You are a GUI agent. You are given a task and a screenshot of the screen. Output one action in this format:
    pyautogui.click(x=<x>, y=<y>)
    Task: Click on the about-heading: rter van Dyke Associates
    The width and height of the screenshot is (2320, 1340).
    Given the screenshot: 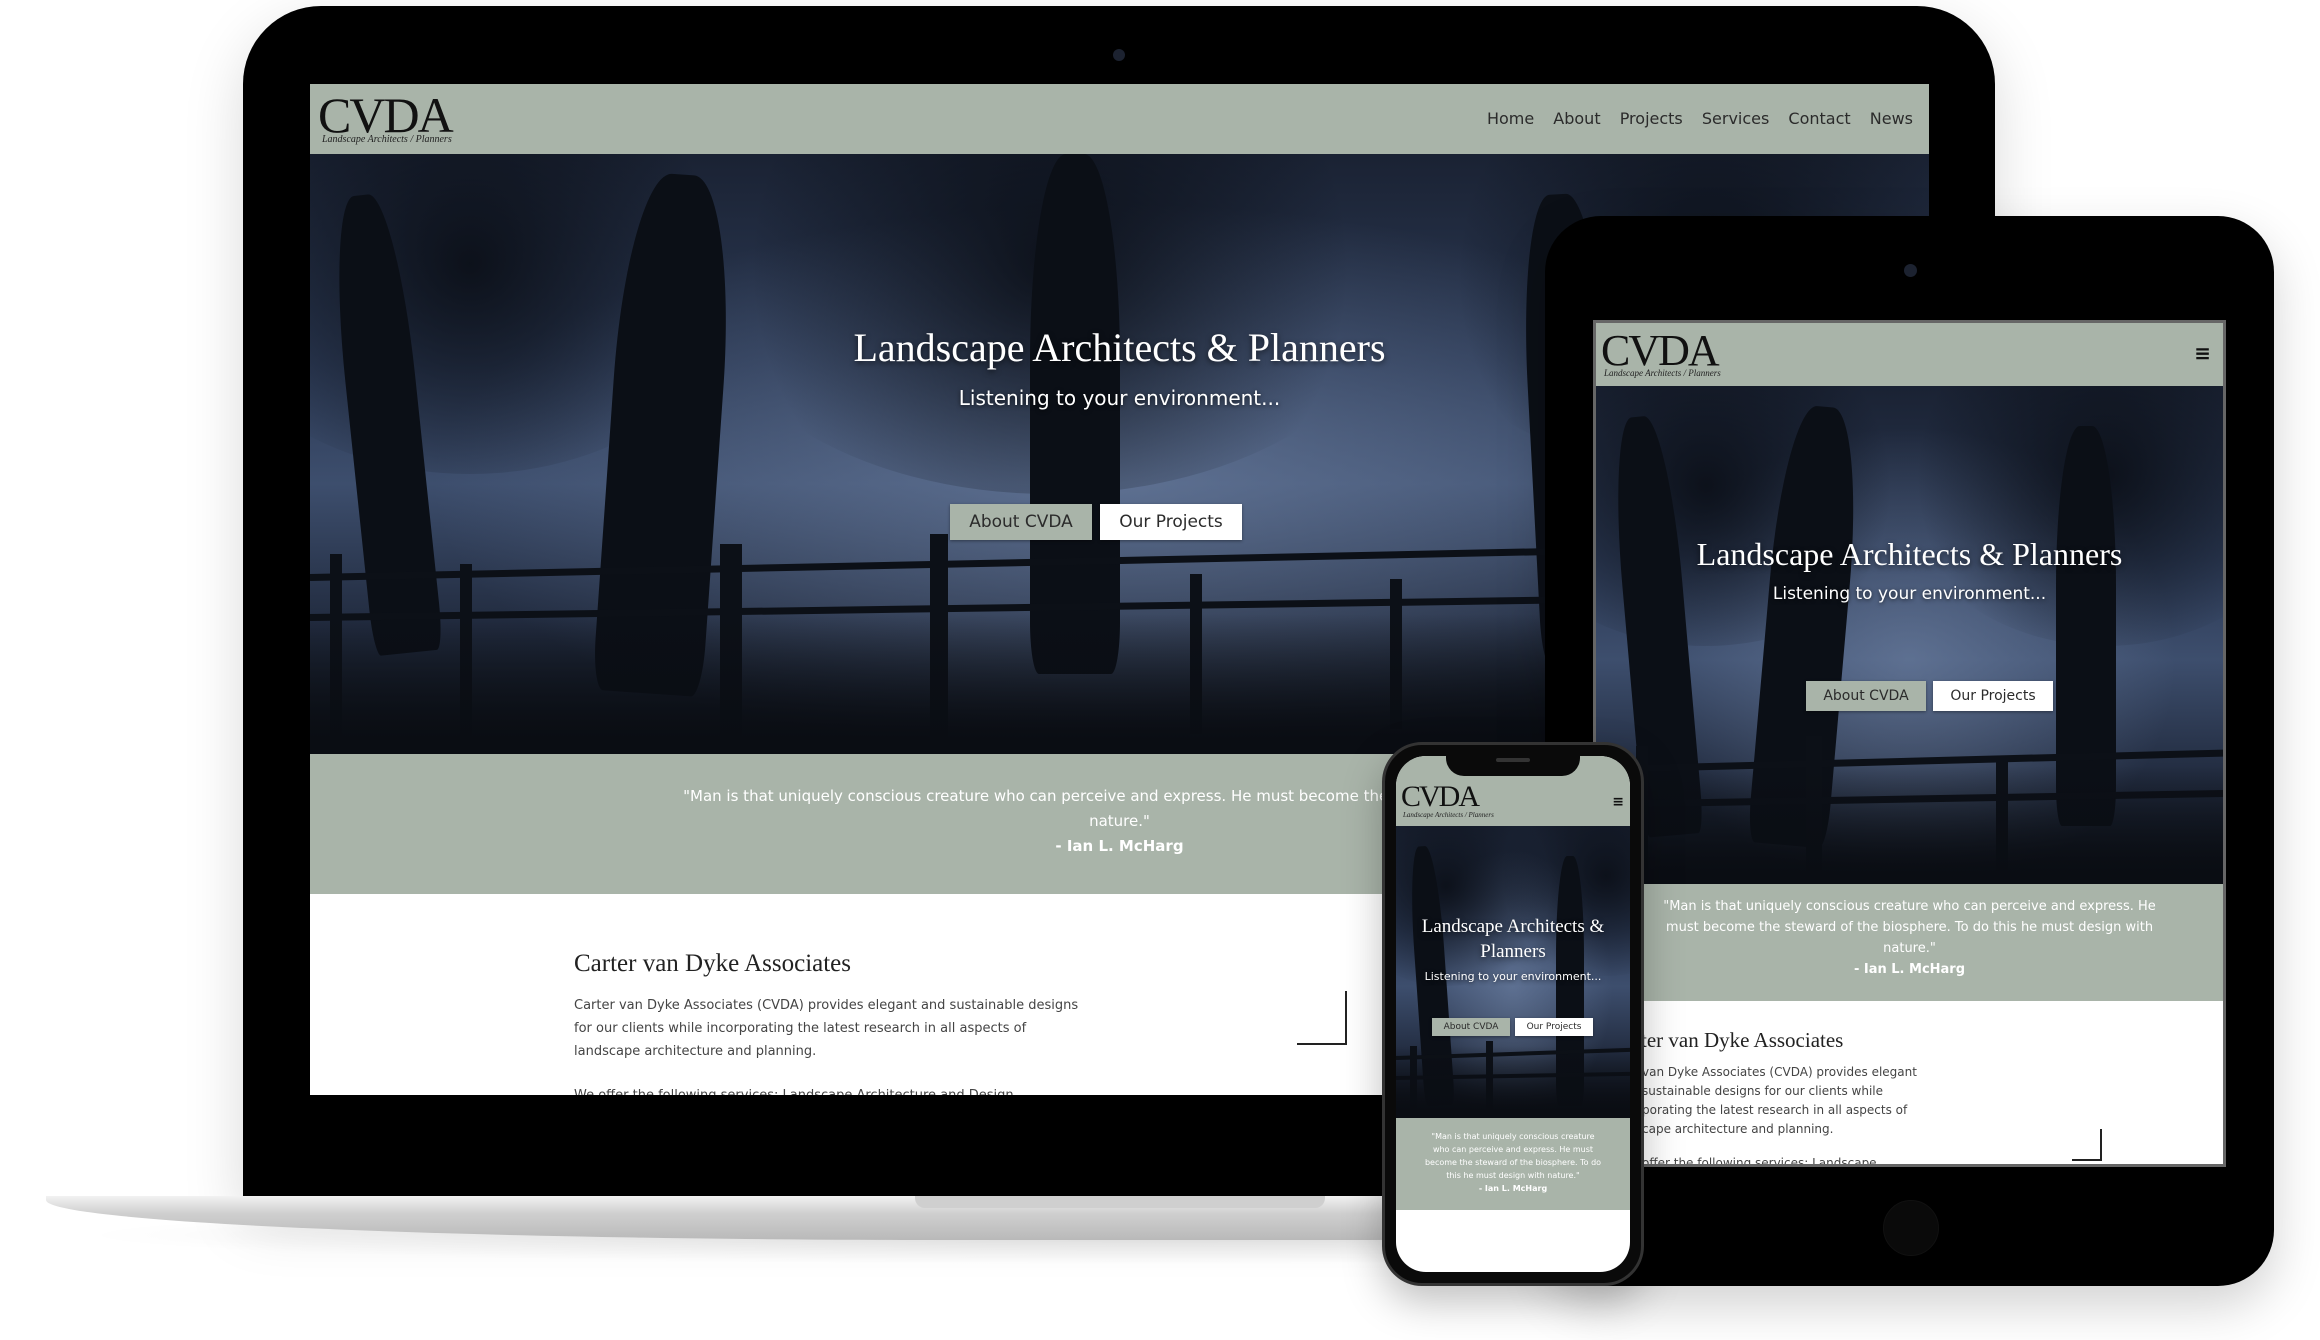 What is the action you would take?
    pyautogui.click(x=1739, y=1040)
    